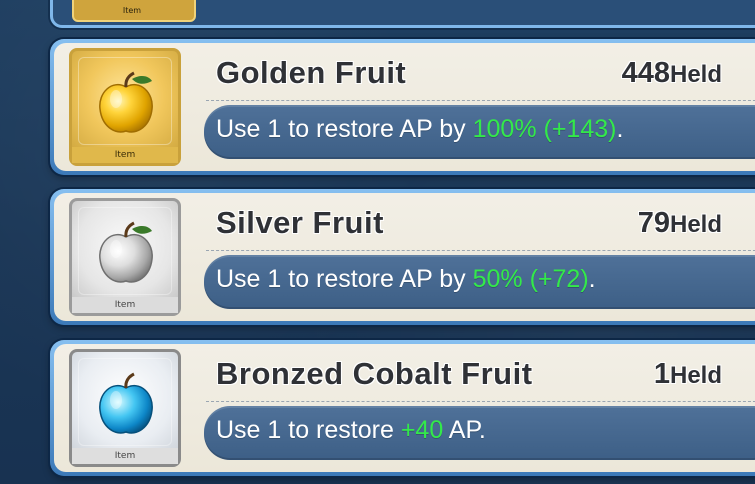 This screenshot has width=755, height=484. I want to click on held-count: 79Held, so click(680, 223).